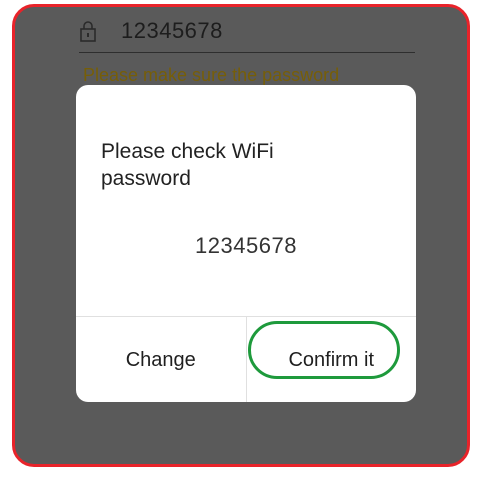  I want to click on dialog-password-value: 12345678, so click(246, 245).